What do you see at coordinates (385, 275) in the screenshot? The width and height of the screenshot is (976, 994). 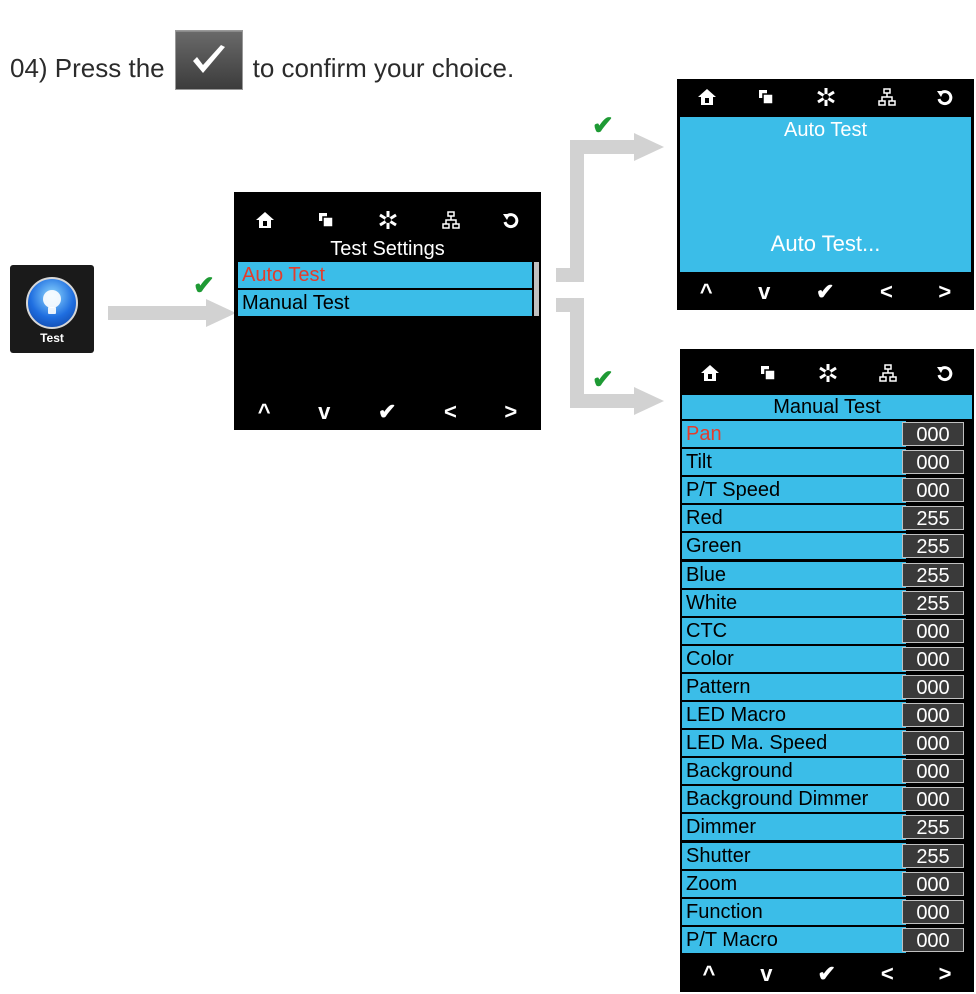 I see `menu-item-auto-test: Auto Test` at bounding box center [385, 275].